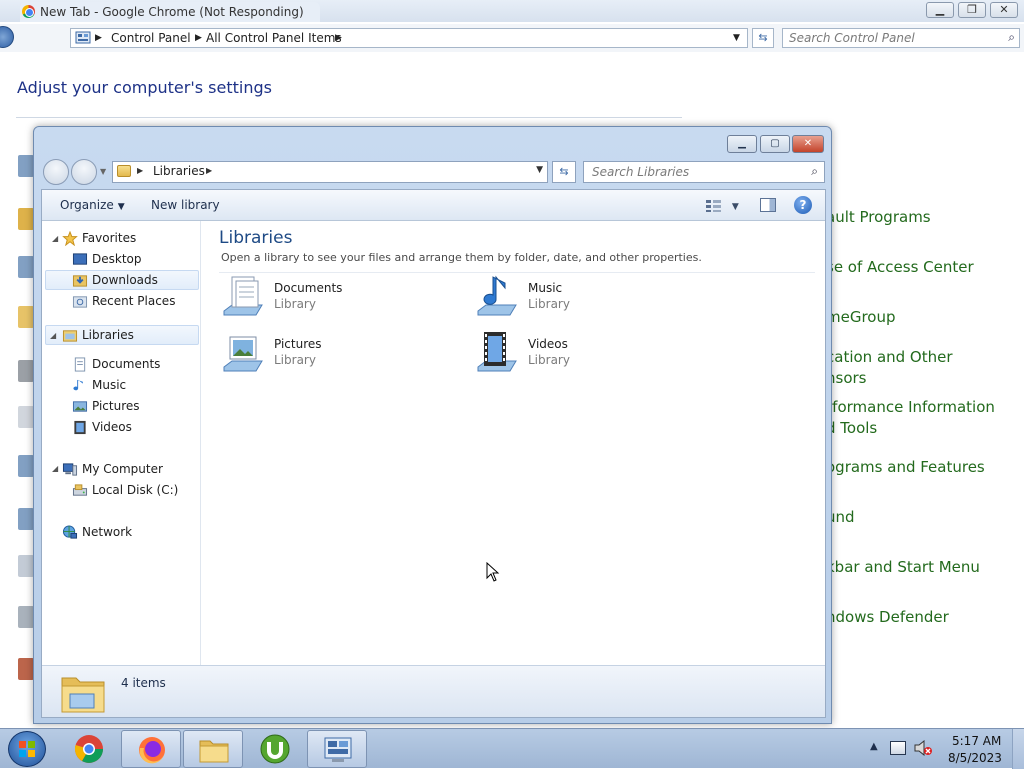 This screenshot has width=1024, height=769. What do you see at coordinates (898, 748) in the screenshot?
I see `network-tray-icon` at bounding box center [898, 748].